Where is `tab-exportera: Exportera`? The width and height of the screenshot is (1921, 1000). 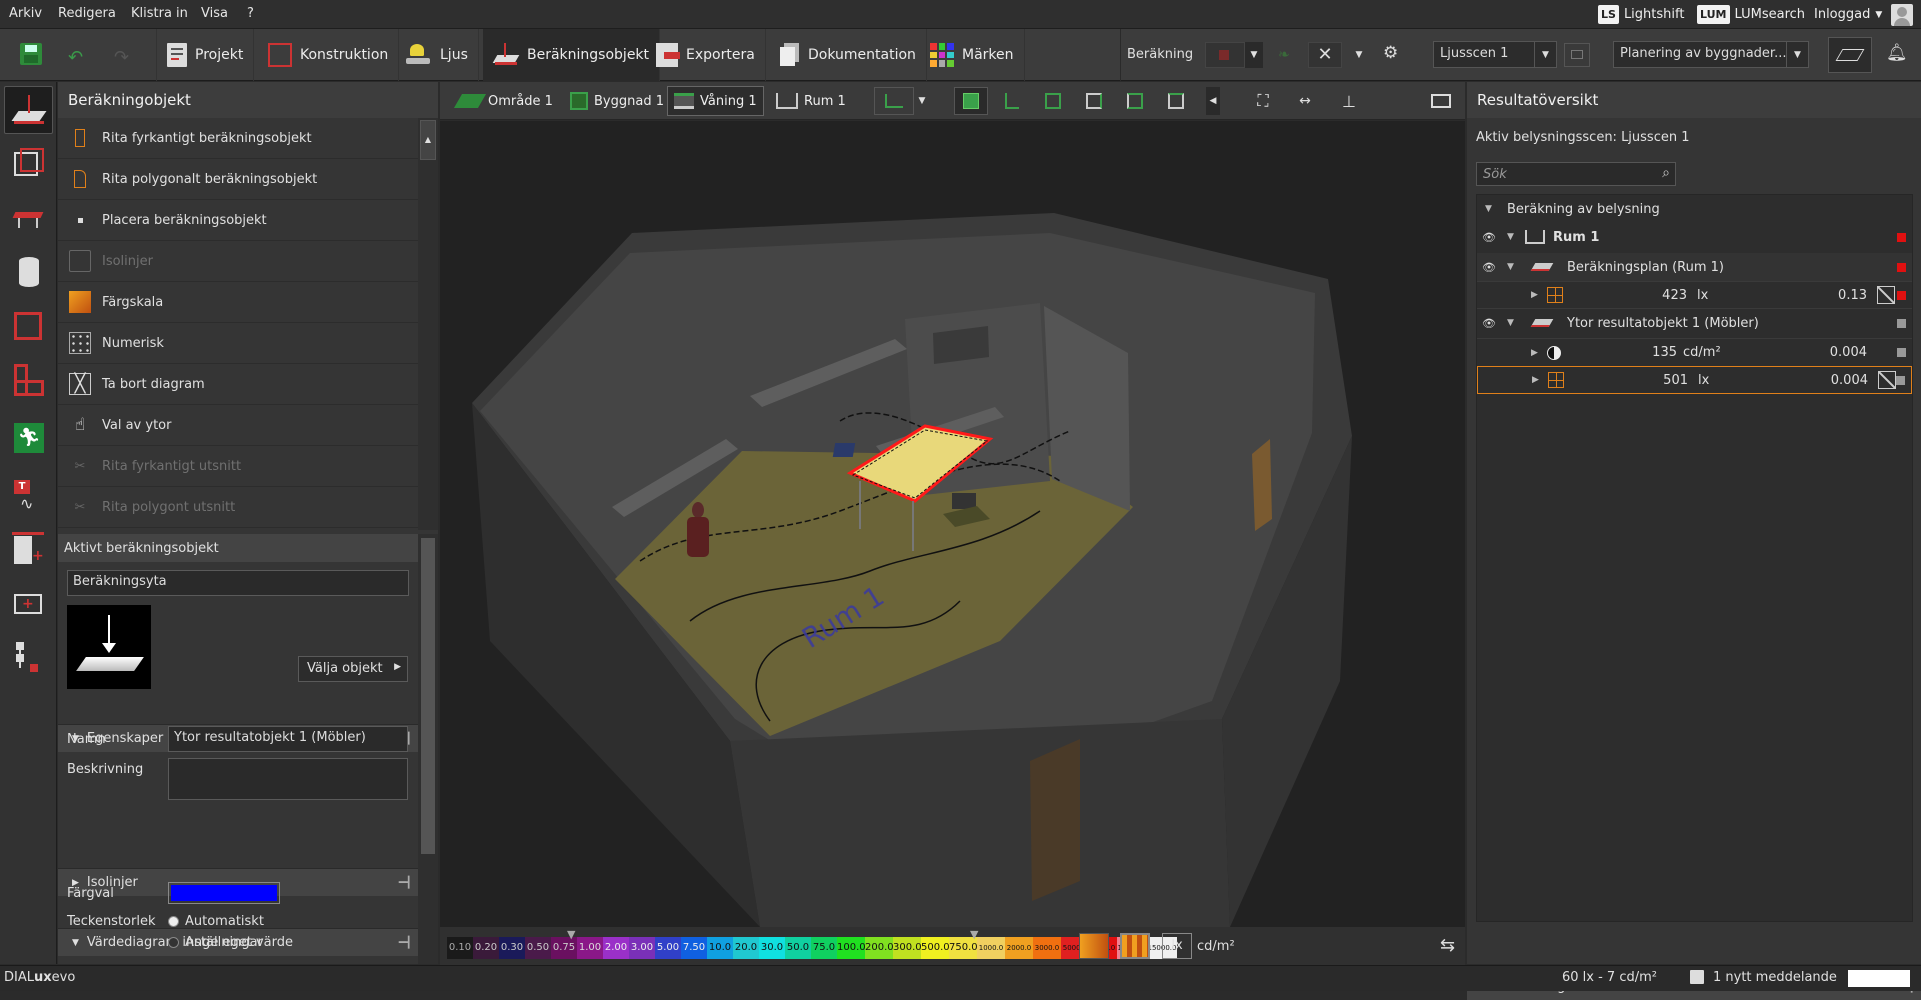
tab-exportera: Exportera is located at coordinates (706, 55).